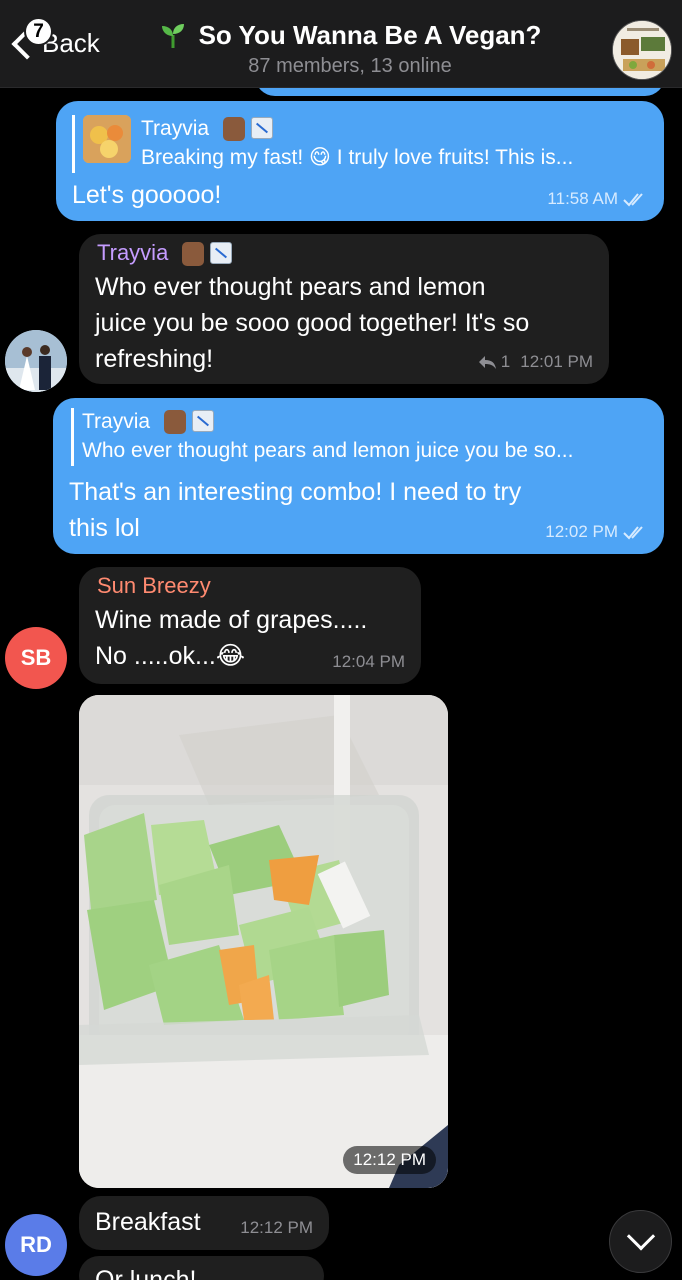  I want to click on sender-name: Trayvia, so click(165, 253).